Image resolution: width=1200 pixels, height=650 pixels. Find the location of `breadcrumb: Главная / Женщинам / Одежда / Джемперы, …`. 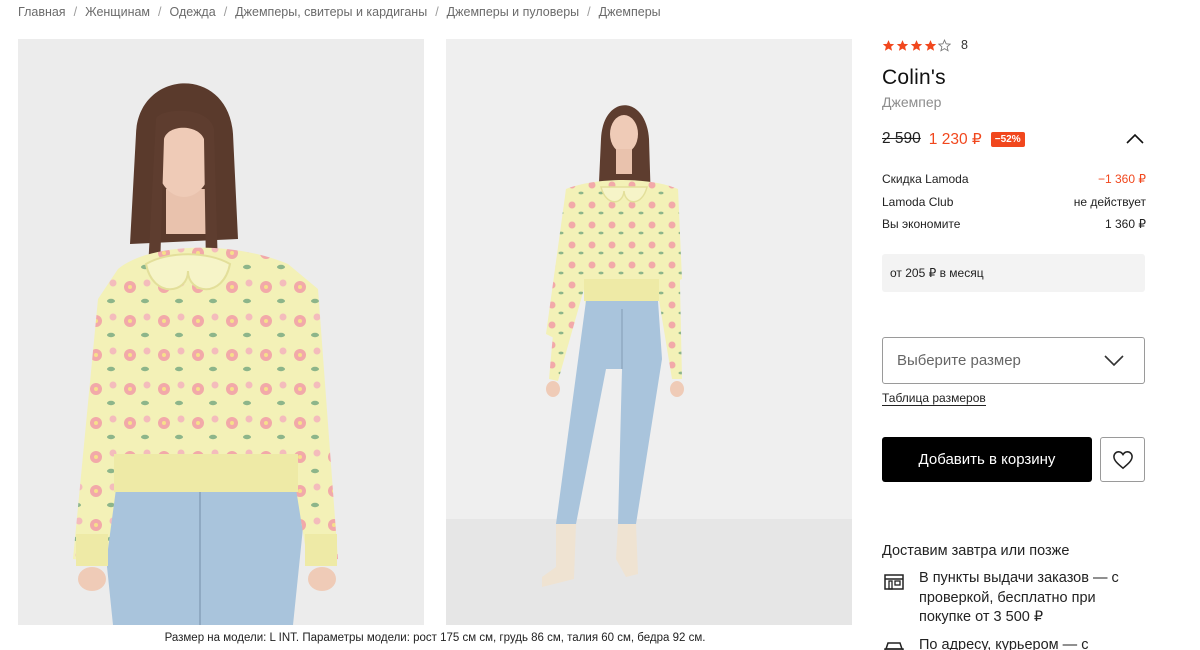

breadcrumb: Главная / Женщинам / Одежда / Джемперы, … is located at coordinates (339, 13).